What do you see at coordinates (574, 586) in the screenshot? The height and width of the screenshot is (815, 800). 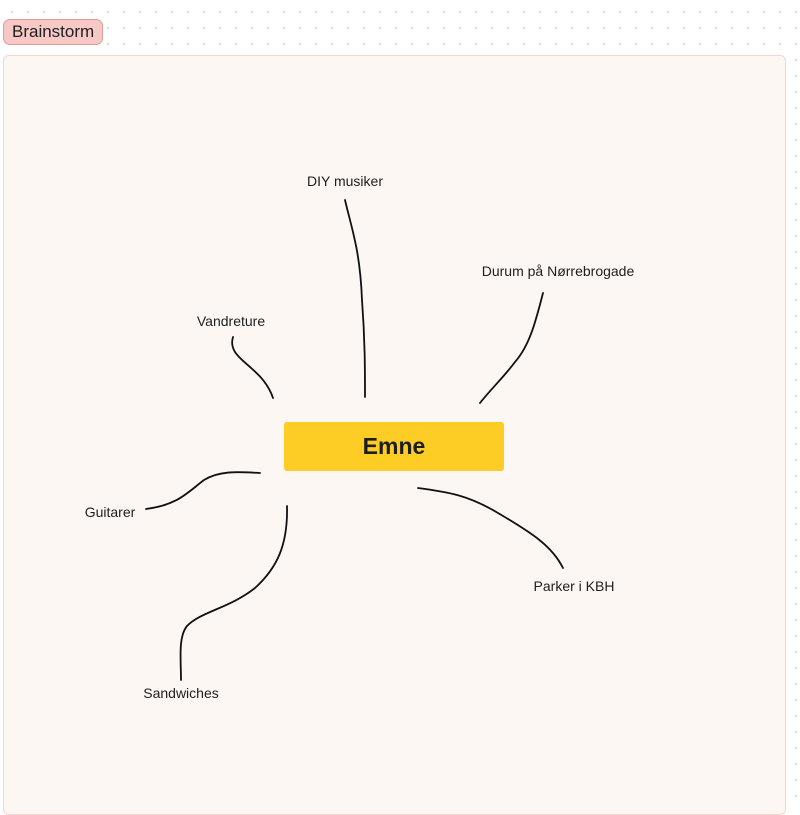 I see `branch-parker: Parker i KBH` at bounding box center [574, 586].